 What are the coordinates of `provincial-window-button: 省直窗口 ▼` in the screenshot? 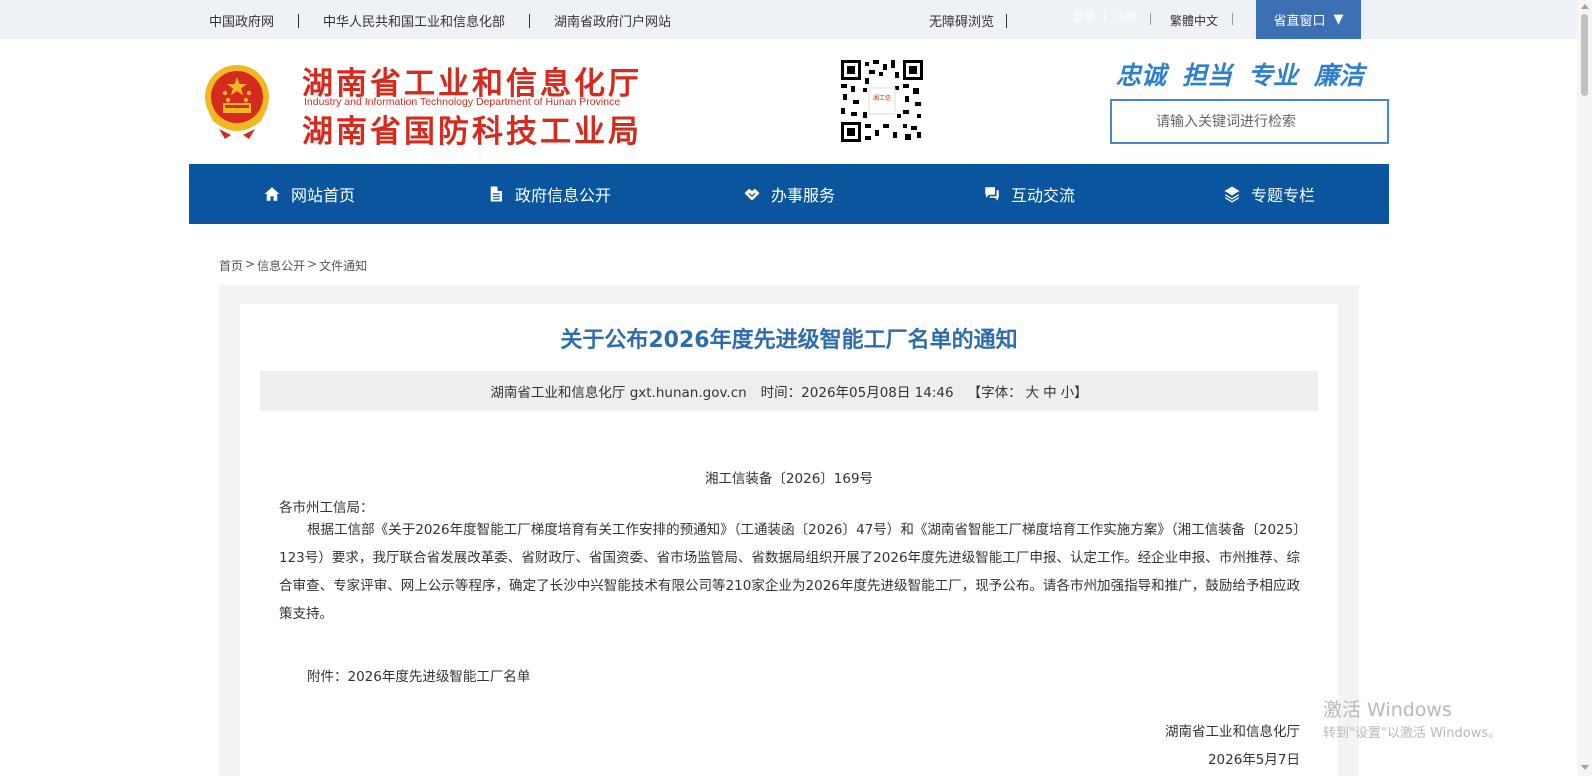 It's located at (1308, 19).